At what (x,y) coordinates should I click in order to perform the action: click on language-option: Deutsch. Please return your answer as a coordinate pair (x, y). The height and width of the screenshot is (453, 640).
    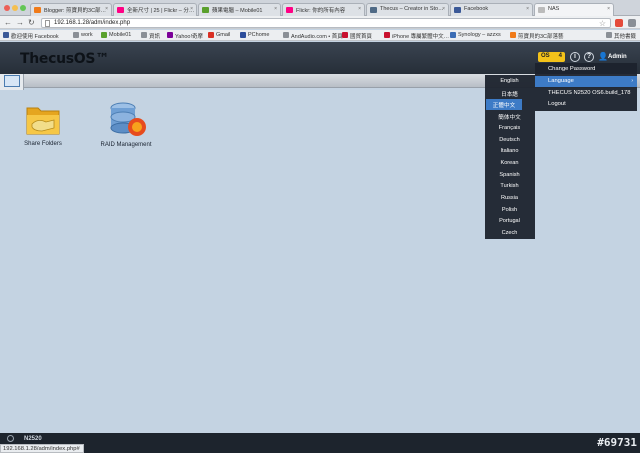
    Looking at the image, I should click on (509, 140).